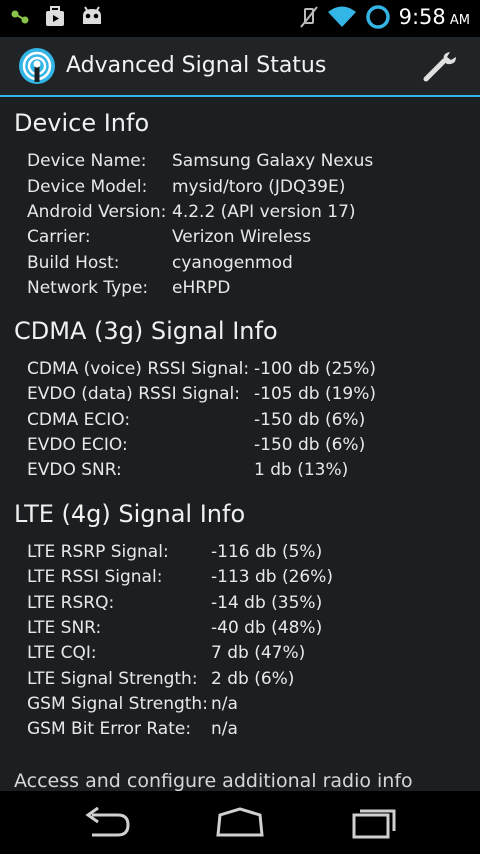  I want to click on row-label: LTE CQI:, so click(62, 653).